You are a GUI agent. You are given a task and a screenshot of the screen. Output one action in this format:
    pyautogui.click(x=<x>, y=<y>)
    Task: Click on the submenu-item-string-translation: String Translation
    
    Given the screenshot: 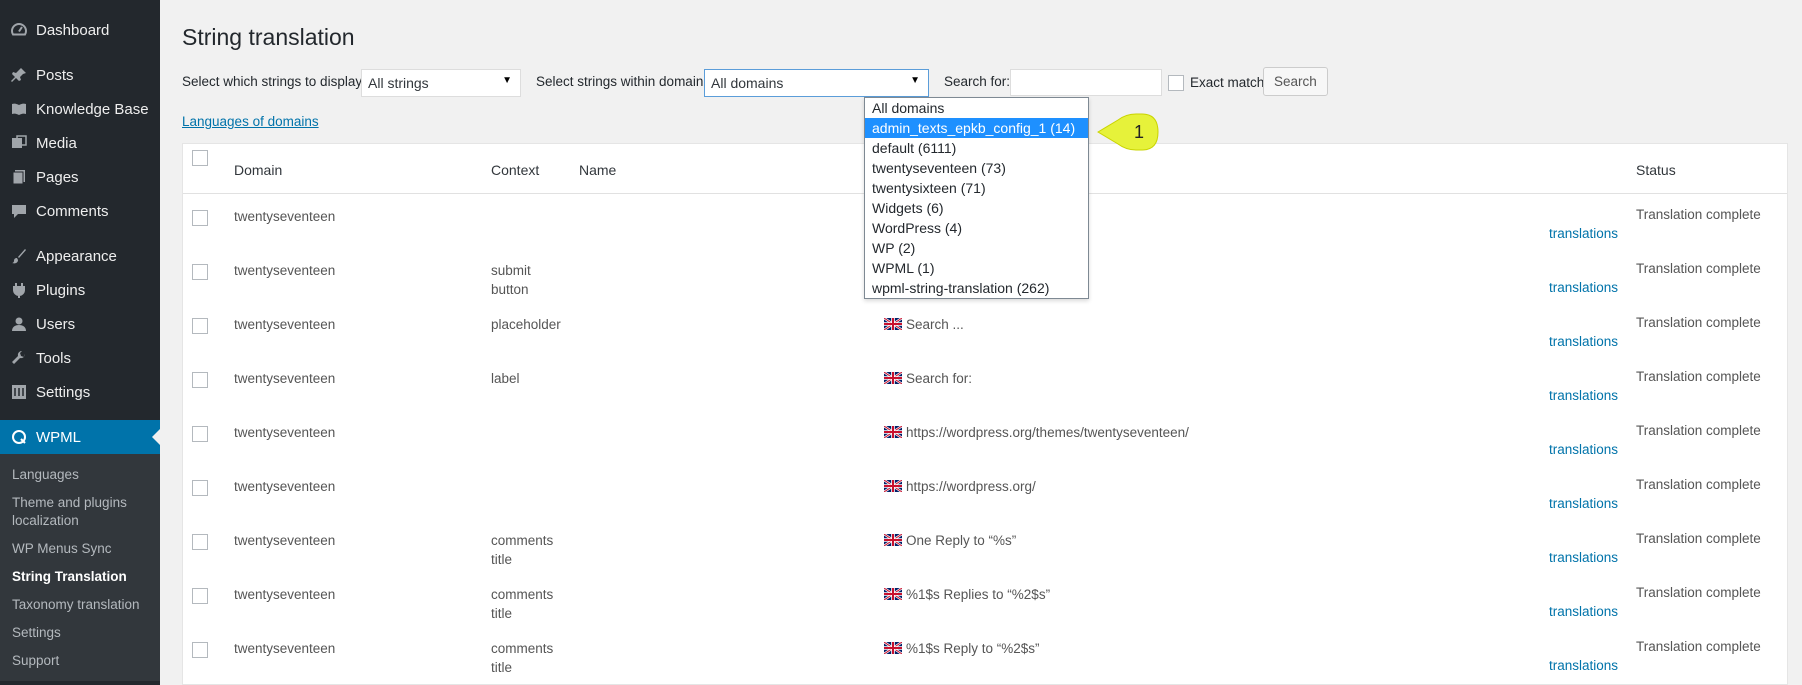 What is the action you would take?
    pyautogui.click(x=80, y=577)
    